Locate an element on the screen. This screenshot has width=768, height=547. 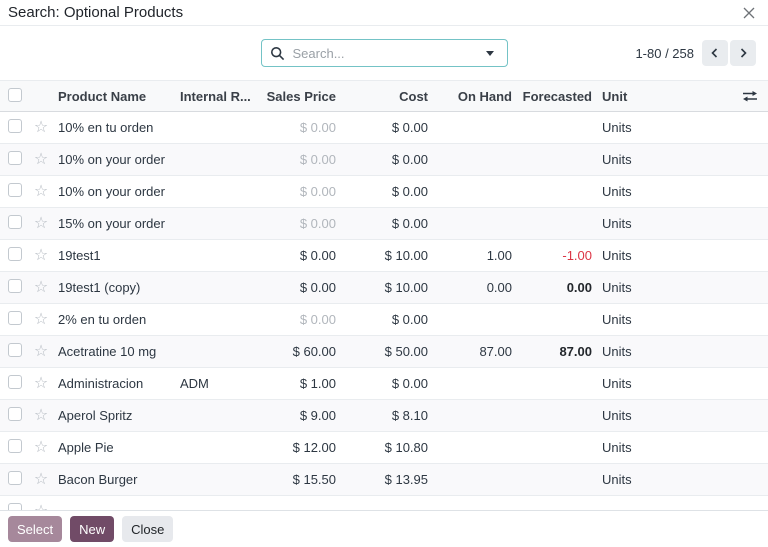
product-name-cell: Apple Pie is located at coordinates (115, 447).